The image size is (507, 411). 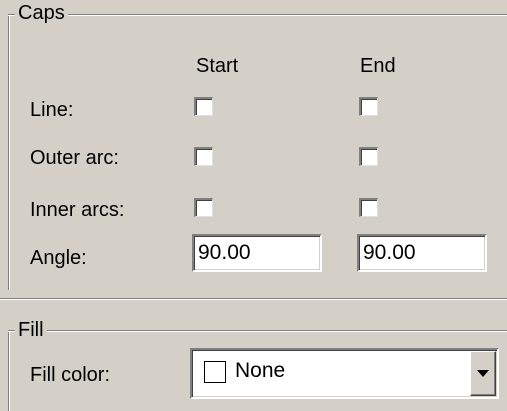 What do you see at coordinates (74, 158) in the screenshot?
I see `outer-arc-label: Outer arc:` at bounding box center [74, 158].